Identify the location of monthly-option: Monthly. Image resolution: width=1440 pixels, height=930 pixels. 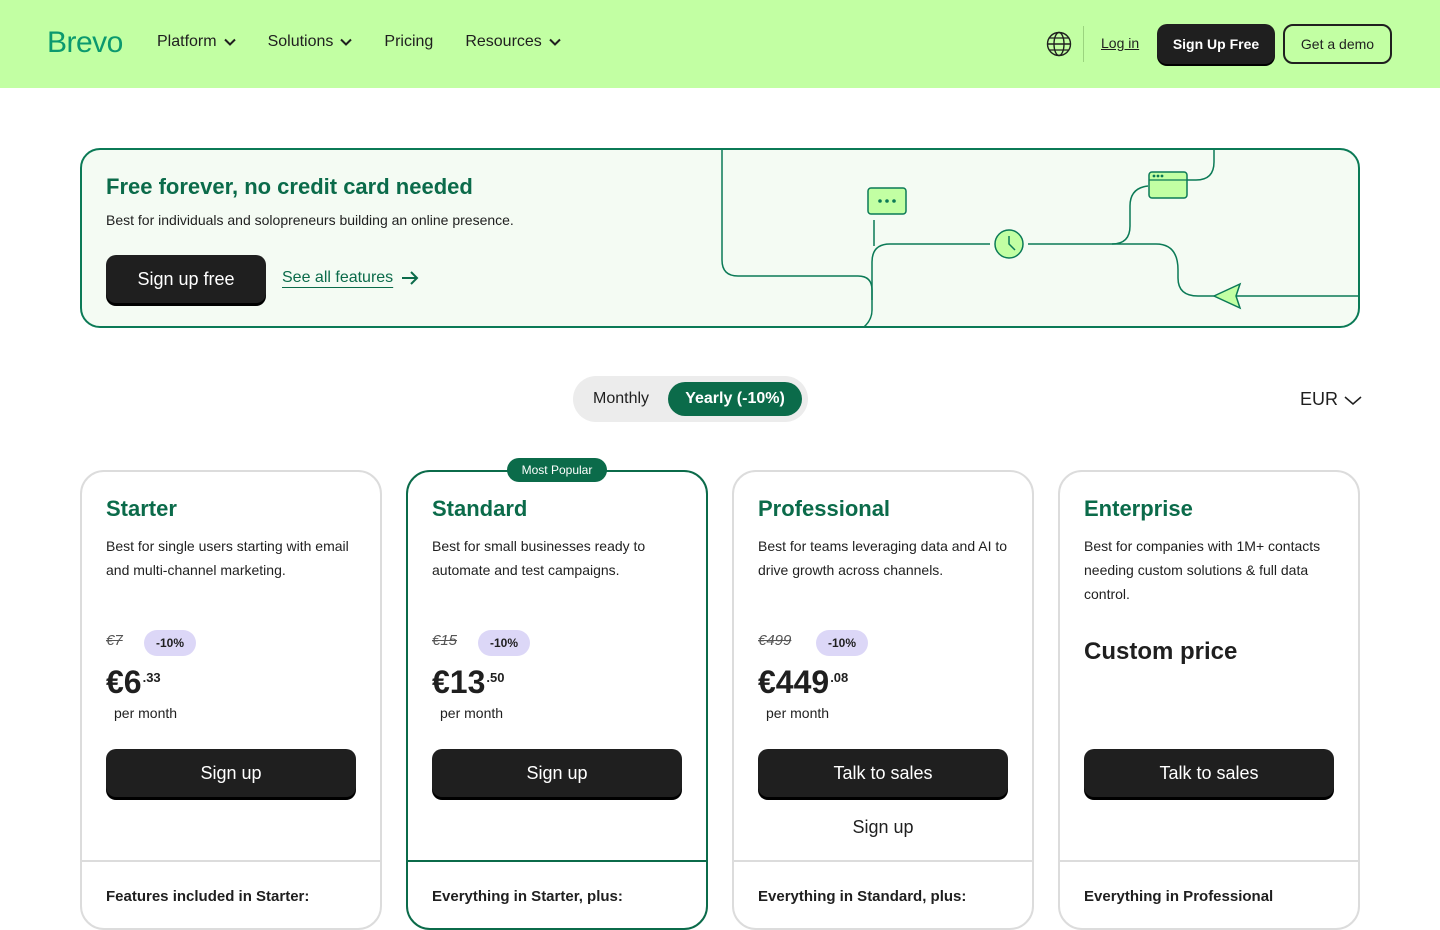
(621, 399).